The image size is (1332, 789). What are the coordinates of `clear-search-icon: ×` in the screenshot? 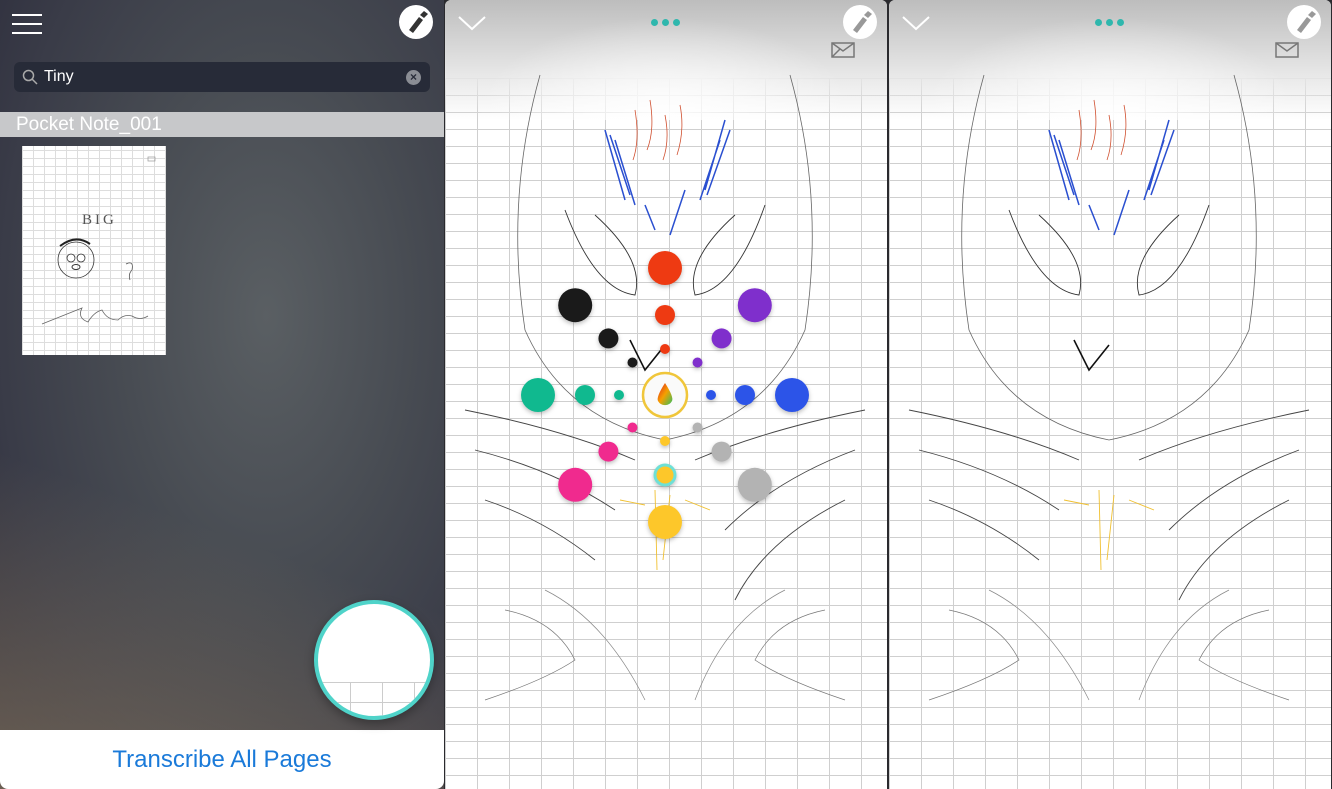 It's located at (413, 77).